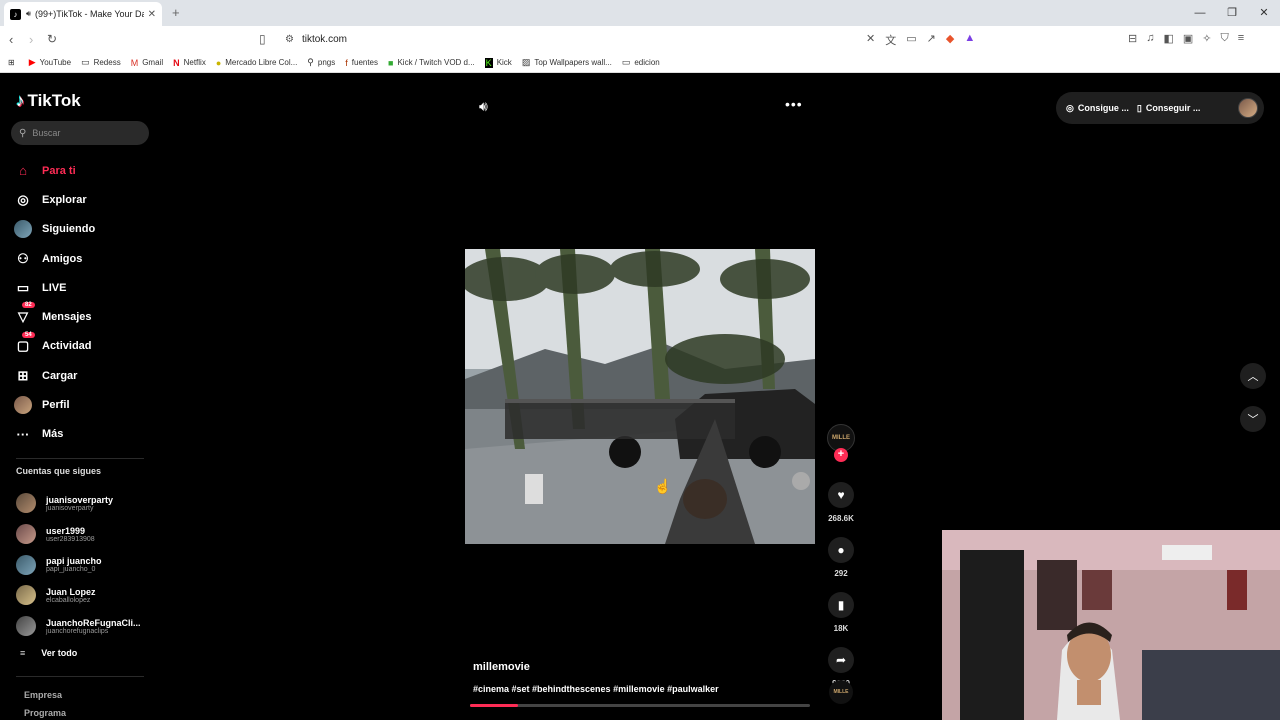 The image size is (1280, 720). I want to click on see-all-button: ≡ Ver todo, so click(48, 653).